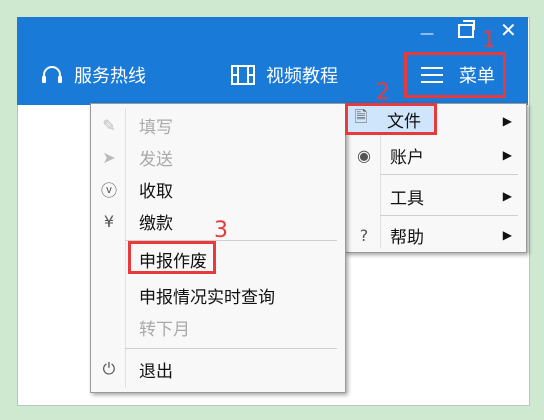  What do you see at coordinates (218, 189) in the screenshot?
I see `submenu-item-receive: ⓥ 收取` at bounding box center [218, 189].